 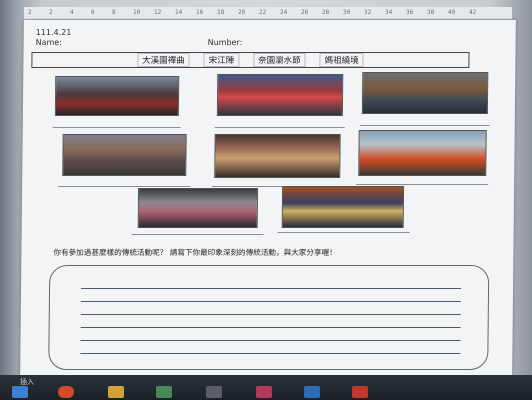 What do you see at coordinates (410, 12) in the screenshot?
I see `ruler-tick: 36` at bounding box center [410, 12].